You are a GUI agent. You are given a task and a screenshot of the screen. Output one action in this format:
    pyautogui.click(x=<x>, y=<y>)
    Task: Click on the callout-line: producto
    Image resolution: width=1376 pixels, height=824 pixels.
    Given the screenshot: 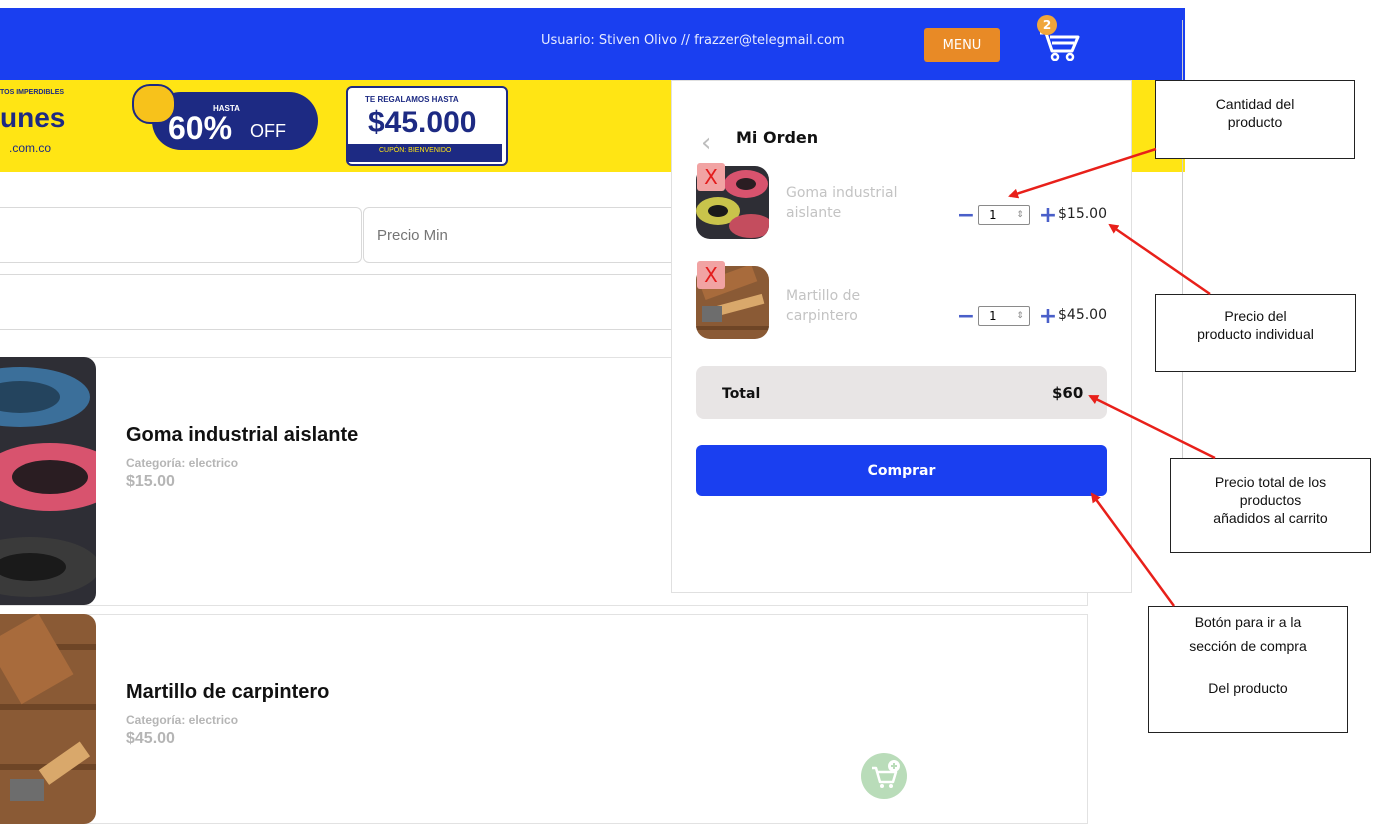 What is the action you would take?
    pyautogui.click(x=1255, y=122)
    